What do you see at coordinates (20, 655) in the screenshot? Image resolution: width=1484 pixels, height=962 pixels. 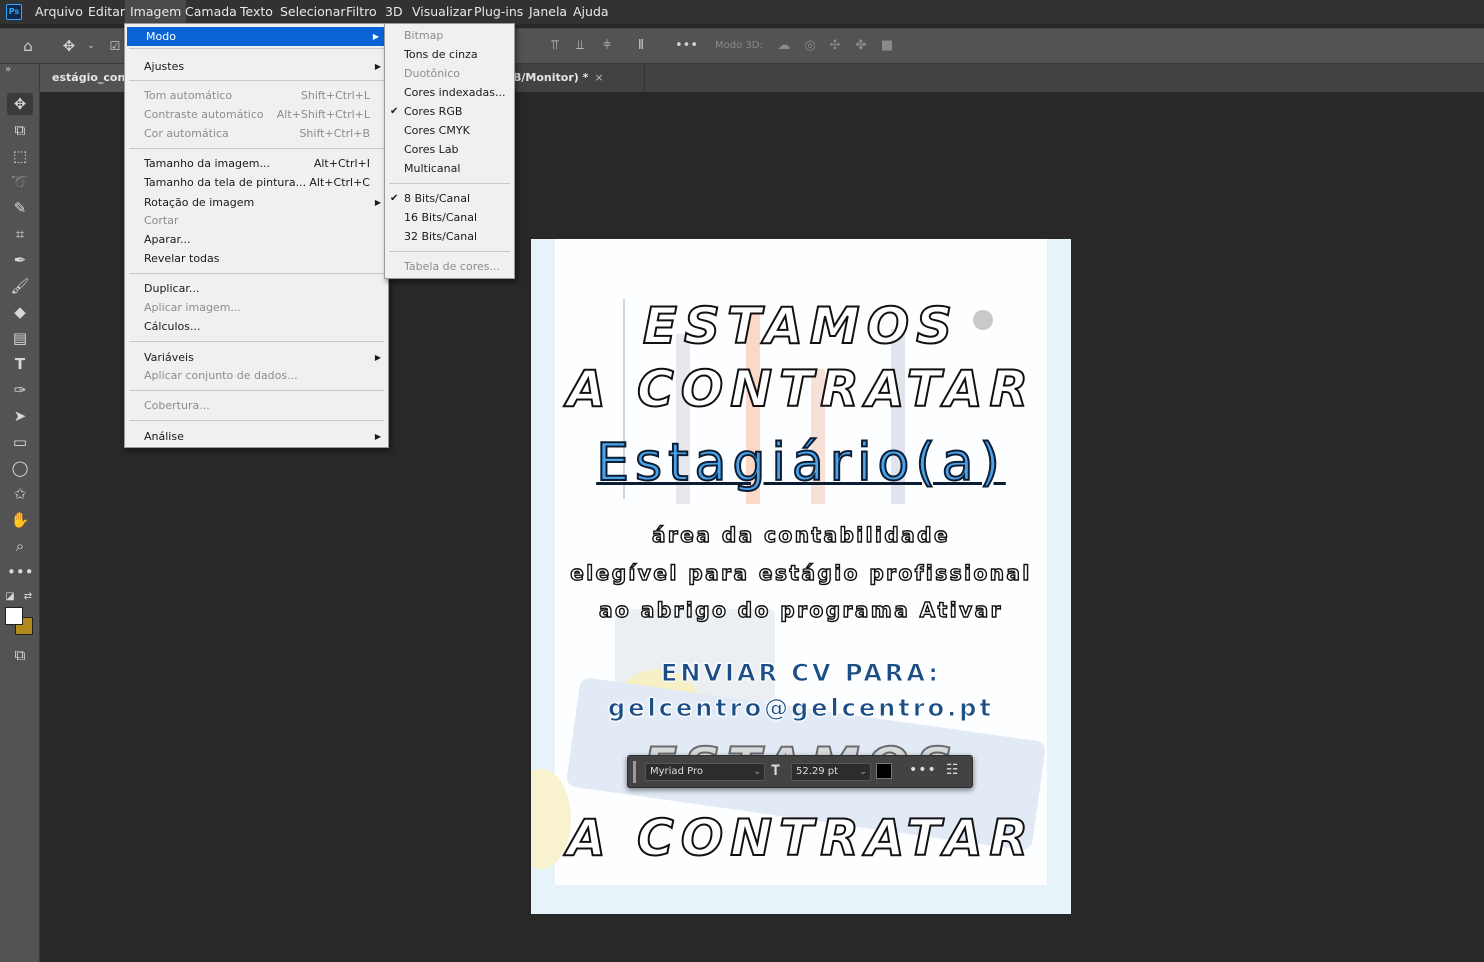 I see `quick-mask-icon: ⧉` at bounding box center [20, 655].